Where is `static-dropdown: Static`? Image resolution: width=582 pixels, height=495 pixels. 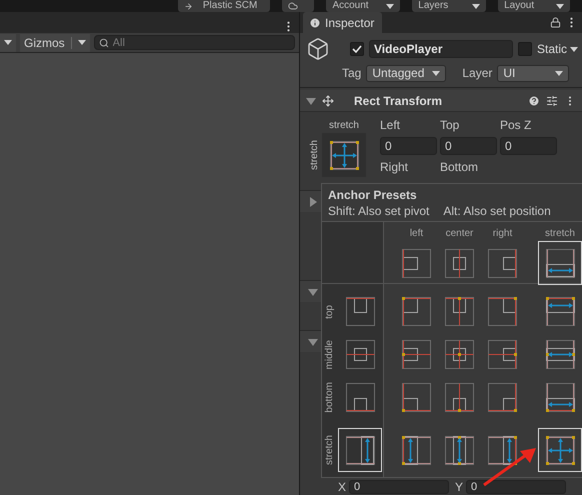 static-dropdown: Static is located at coordinates (557, 49).